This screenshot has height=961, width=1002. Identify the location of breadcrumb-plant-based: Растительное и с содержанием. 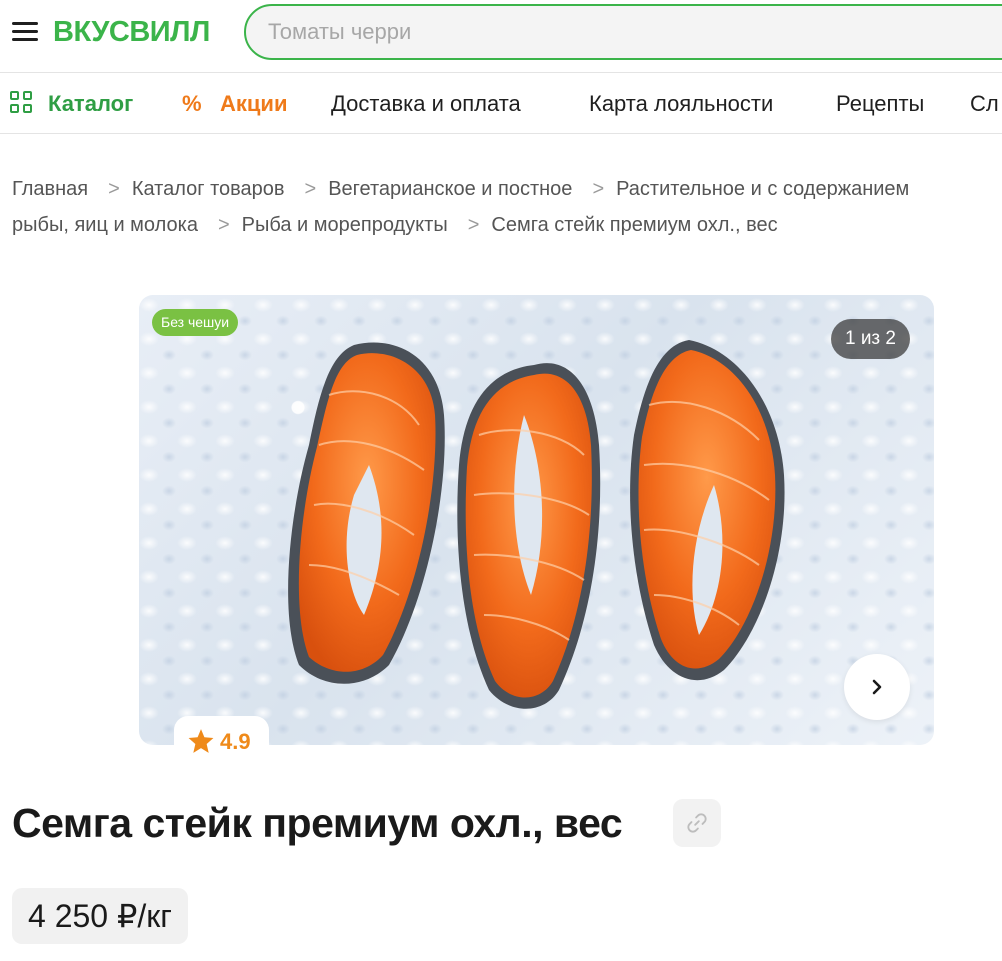
(762, 189).